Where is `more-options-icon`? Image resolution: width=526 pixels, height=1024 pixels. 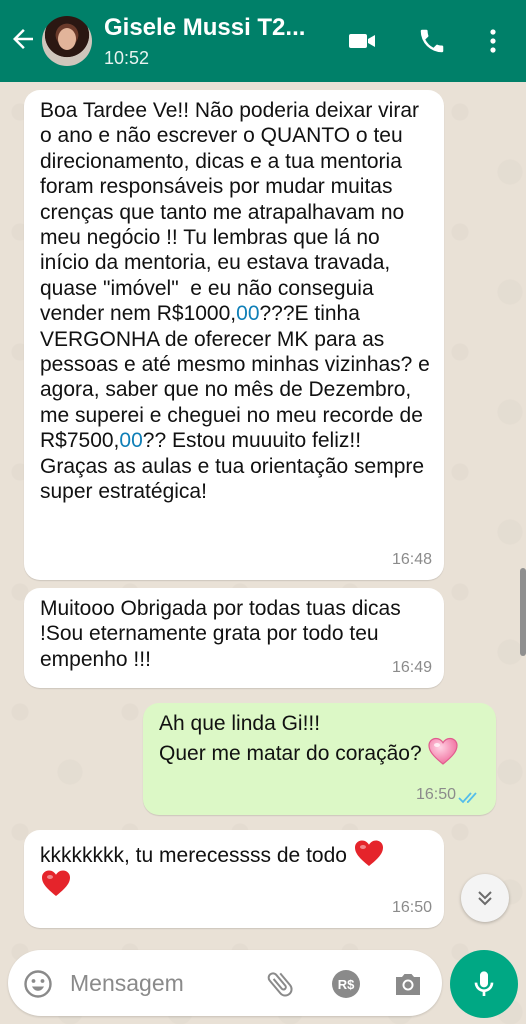 more-options-icon is located at coordinates (493, 41).